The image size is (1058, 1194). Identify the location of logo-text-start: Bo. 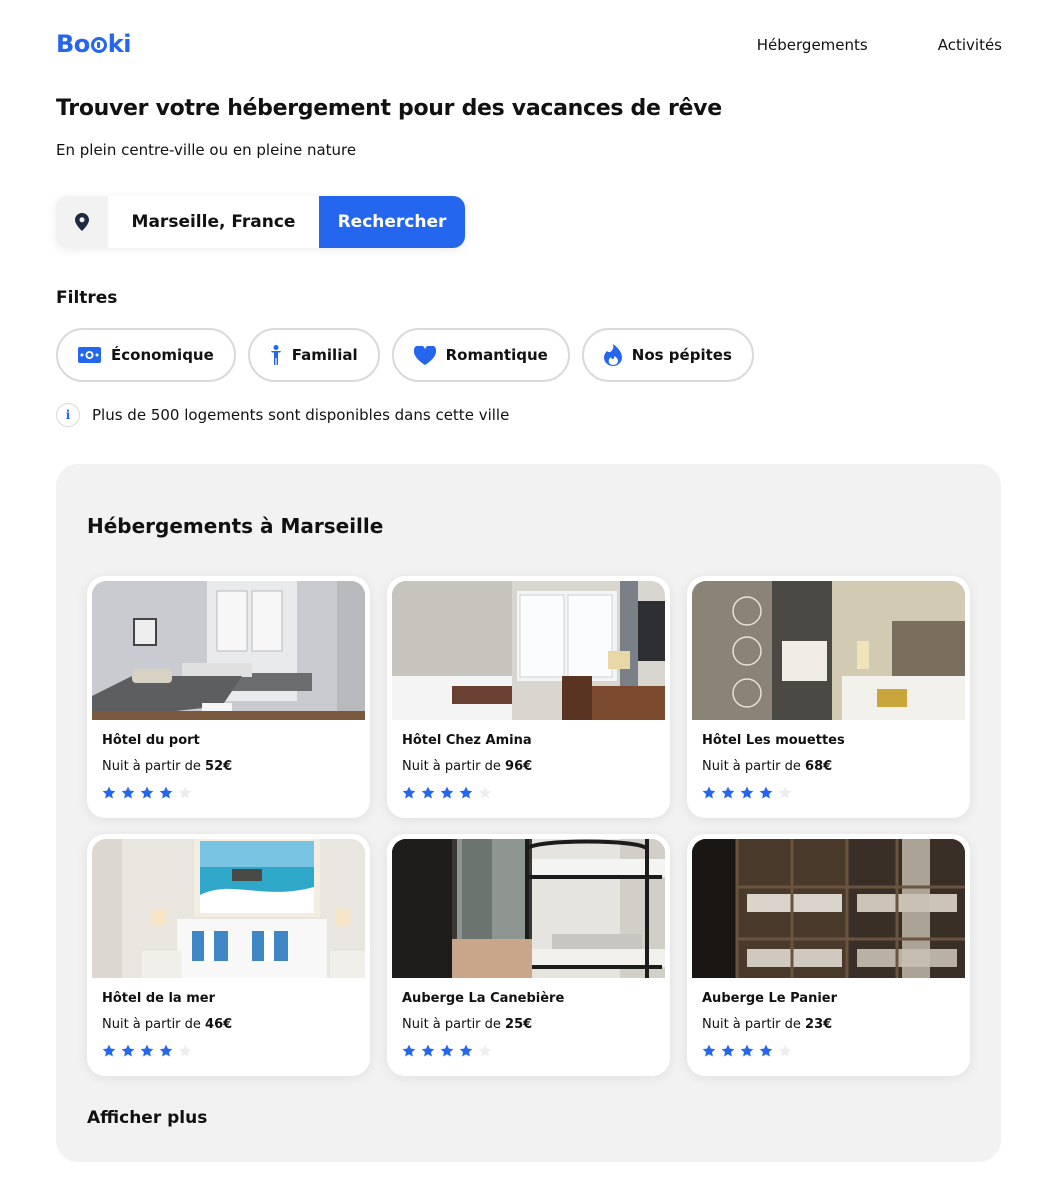
(73, 44).